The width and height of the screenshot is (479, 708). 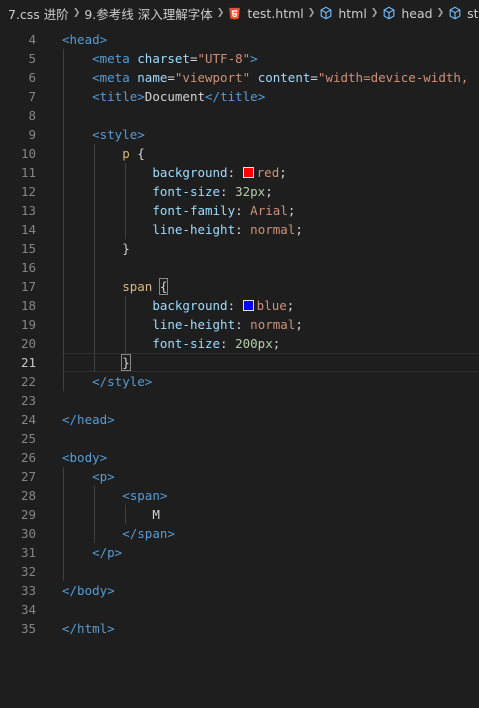 What do you see at coordinates (248, 305) in the screenshot?
I see `color-swatch-blue` at bounding box center [248, 305].